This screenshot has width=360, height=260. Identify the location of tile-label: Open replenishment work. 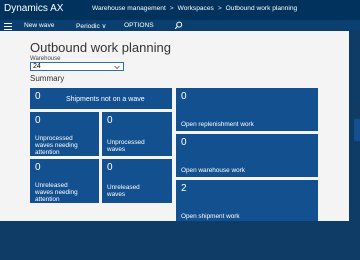
(217, 124).